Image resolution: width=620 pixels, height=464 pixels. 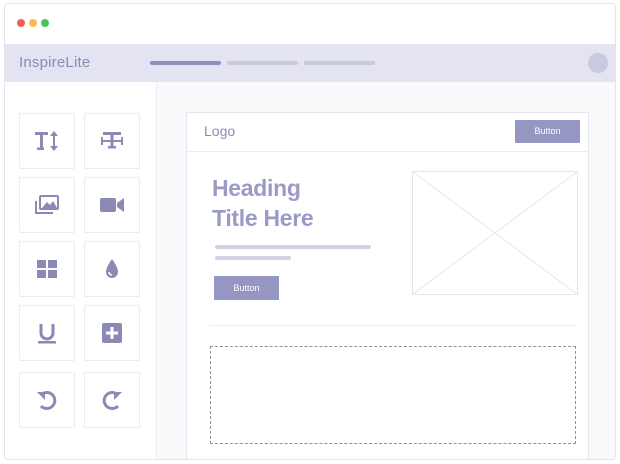 I want to click on brand-name: InspireLite, so click(x=55, y=62).